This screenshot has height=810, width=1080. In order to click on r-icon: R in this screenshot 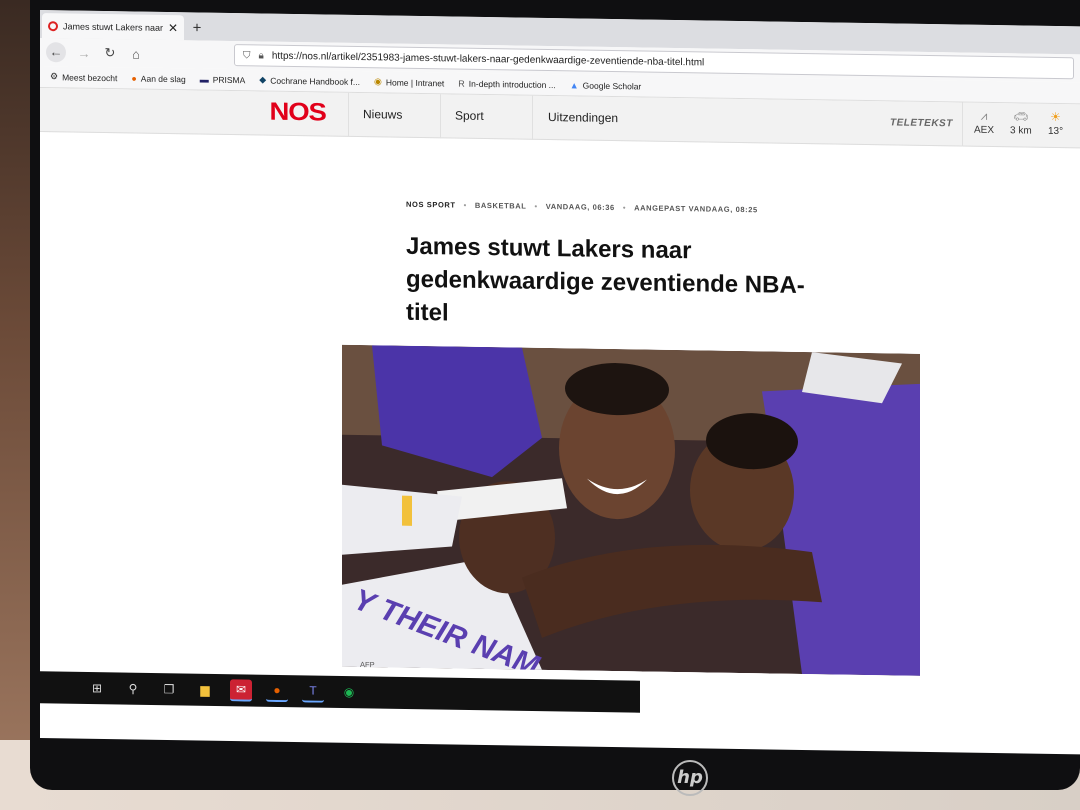, I will do `click(461, 83)`.